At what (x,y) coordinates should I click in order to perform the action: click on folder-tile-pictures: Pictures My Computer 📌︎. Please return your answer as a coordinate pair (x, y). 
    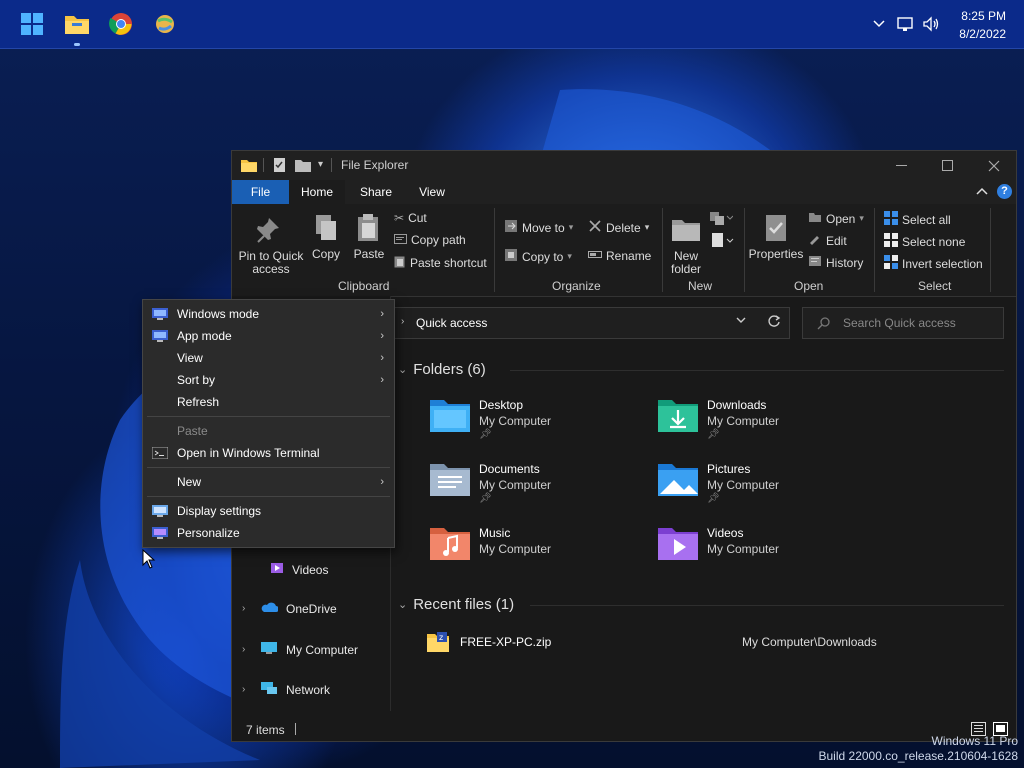
    Looking at the image, I should click on (771, 488).